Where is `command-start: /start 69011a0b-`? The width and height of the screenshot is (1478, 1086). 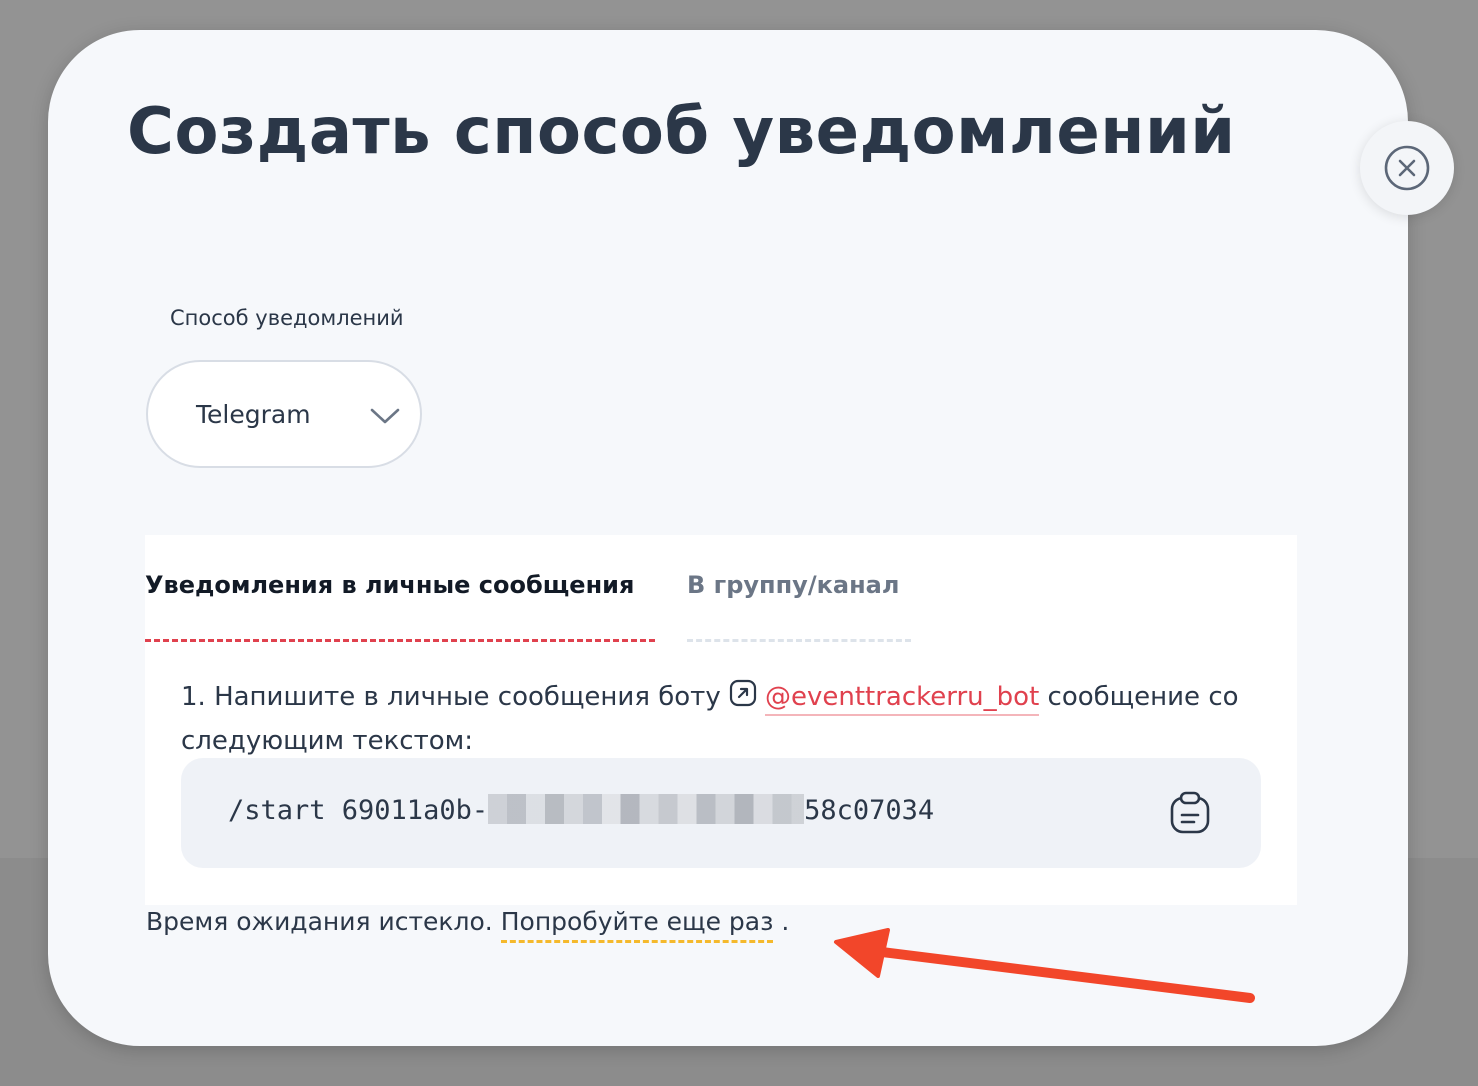
command-start: /start 69011a0b- is located at coordinates (358, 810).